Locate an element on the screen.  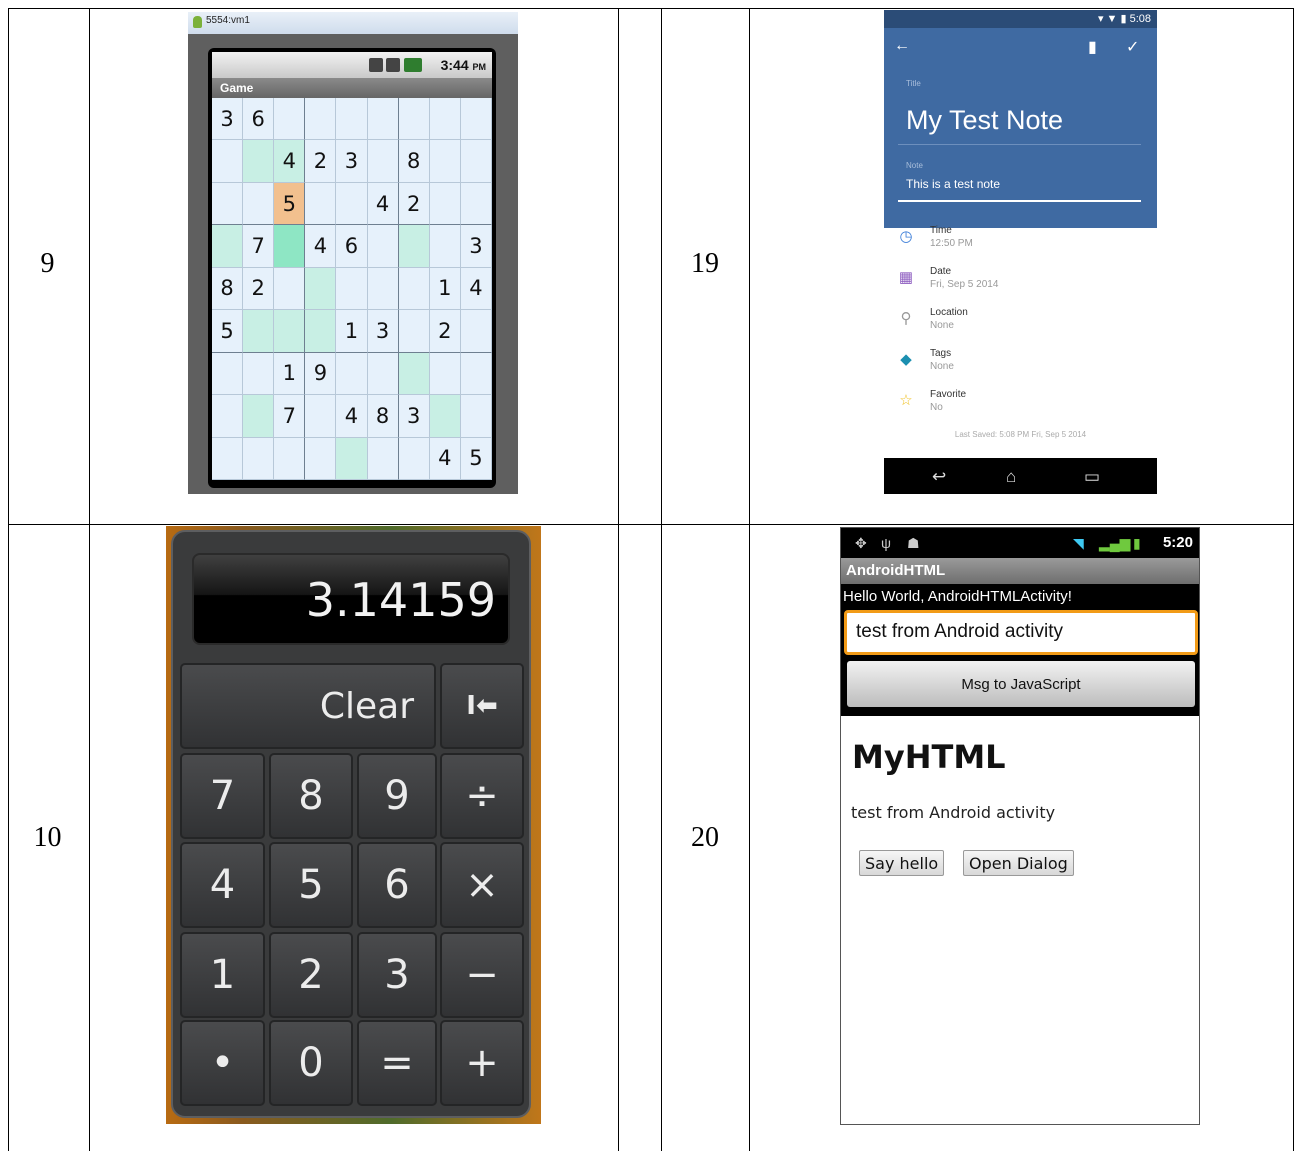
key-plus-button: + is located at coordinates (482, 1063).